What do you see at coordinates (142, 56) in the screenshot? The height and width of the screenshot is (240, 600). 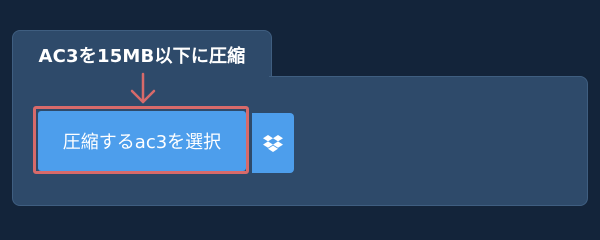 I see `panel-title: AC3を15MB以下に圧縮` at bounding box center [142, 56].